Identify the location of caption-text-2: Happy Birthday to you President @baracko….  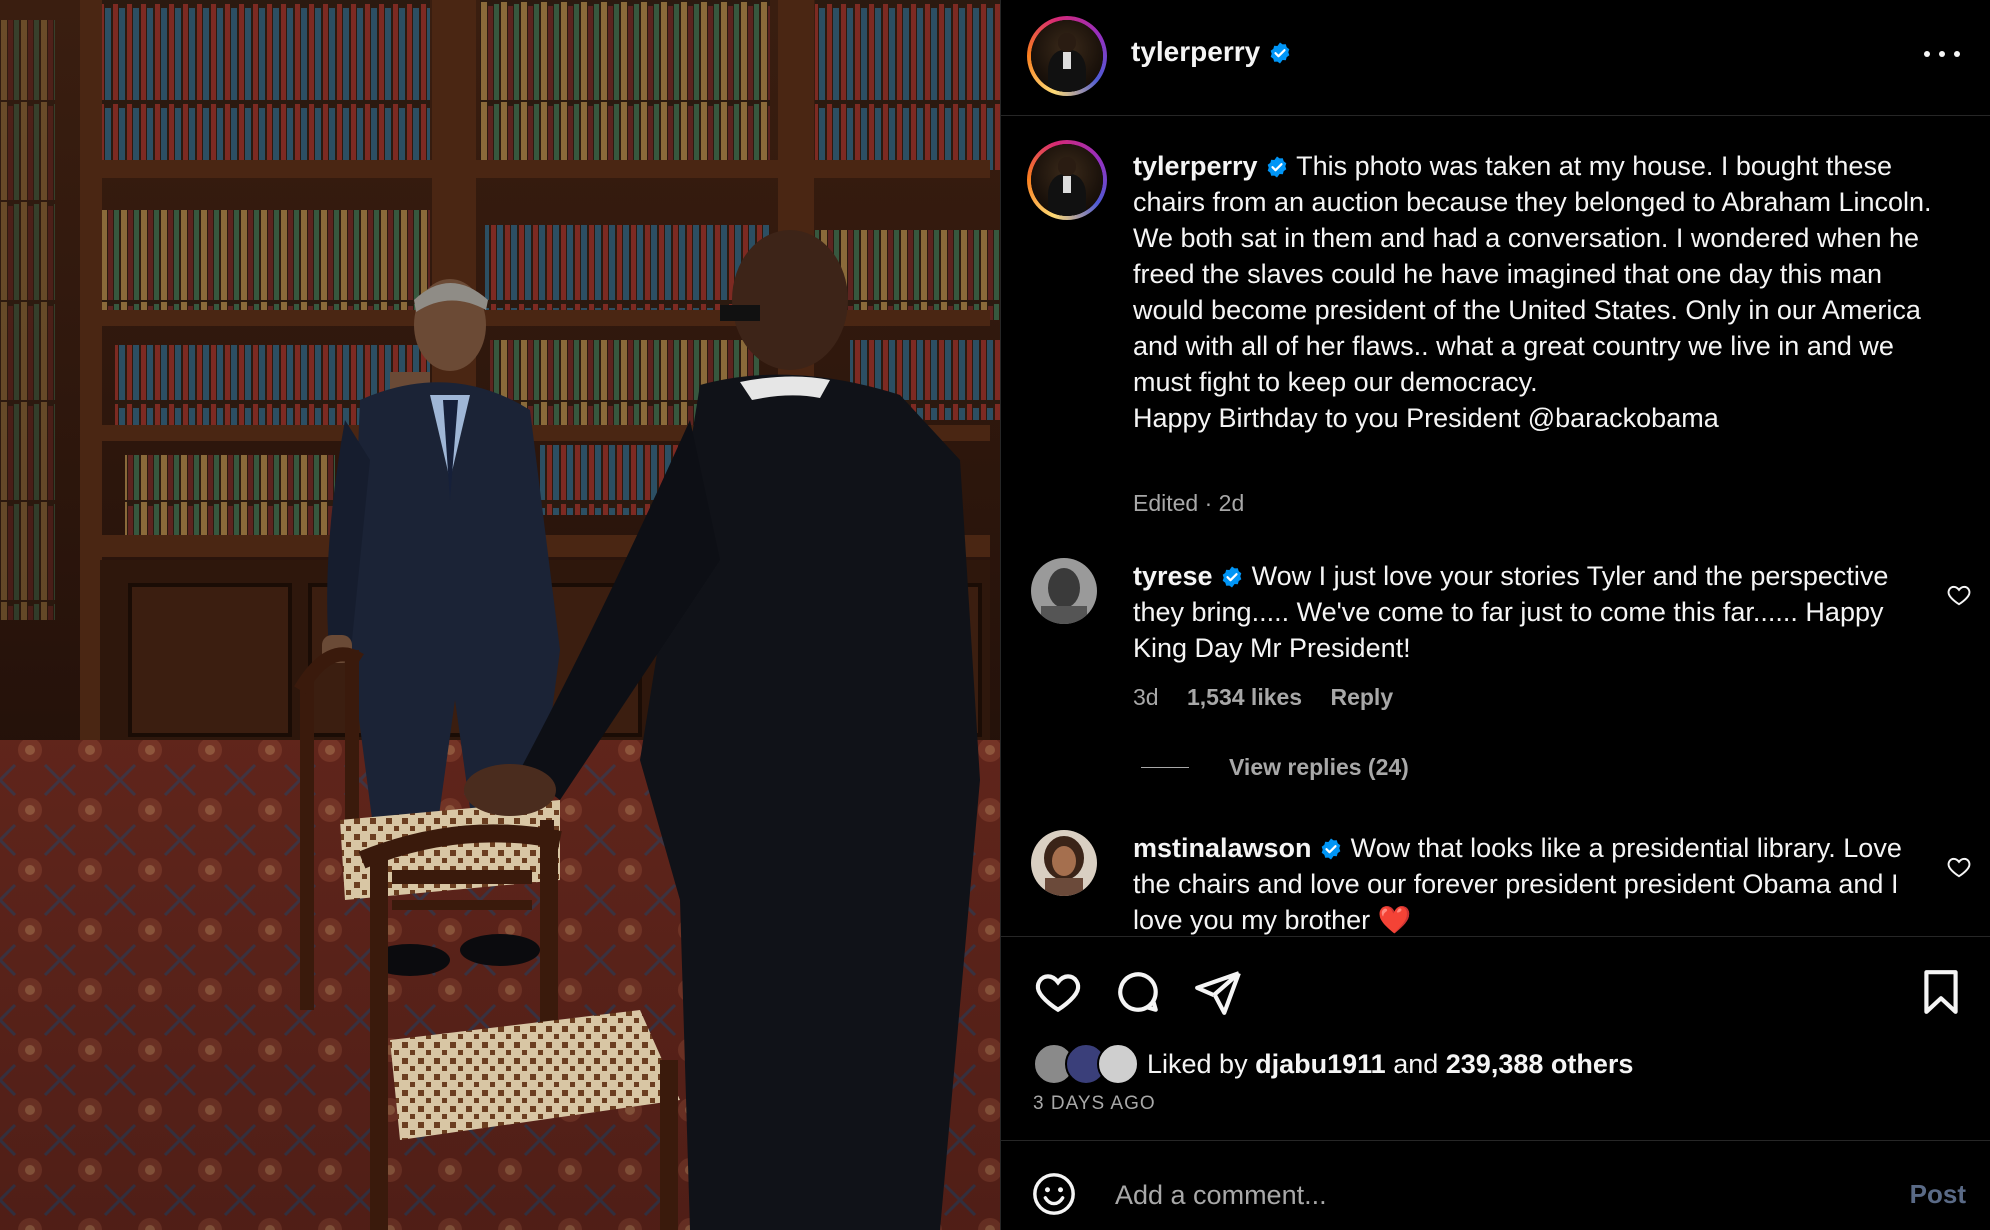
(1426, 418).